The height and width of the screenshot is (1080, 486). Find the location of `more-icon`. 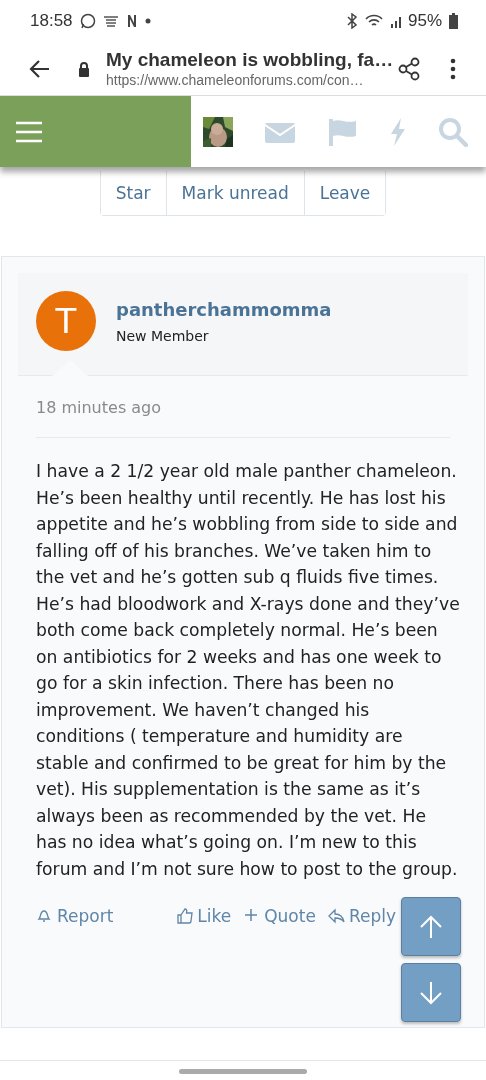

more-icon is located at coordinates (453, 68).